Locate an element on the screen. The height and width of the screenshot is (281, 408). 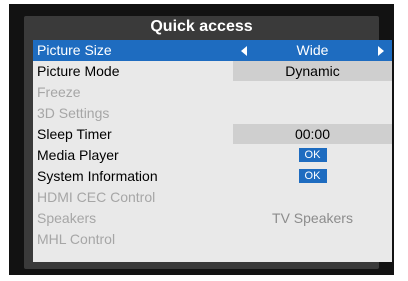
arrow-right-icon is located at coordinates (381, 51).